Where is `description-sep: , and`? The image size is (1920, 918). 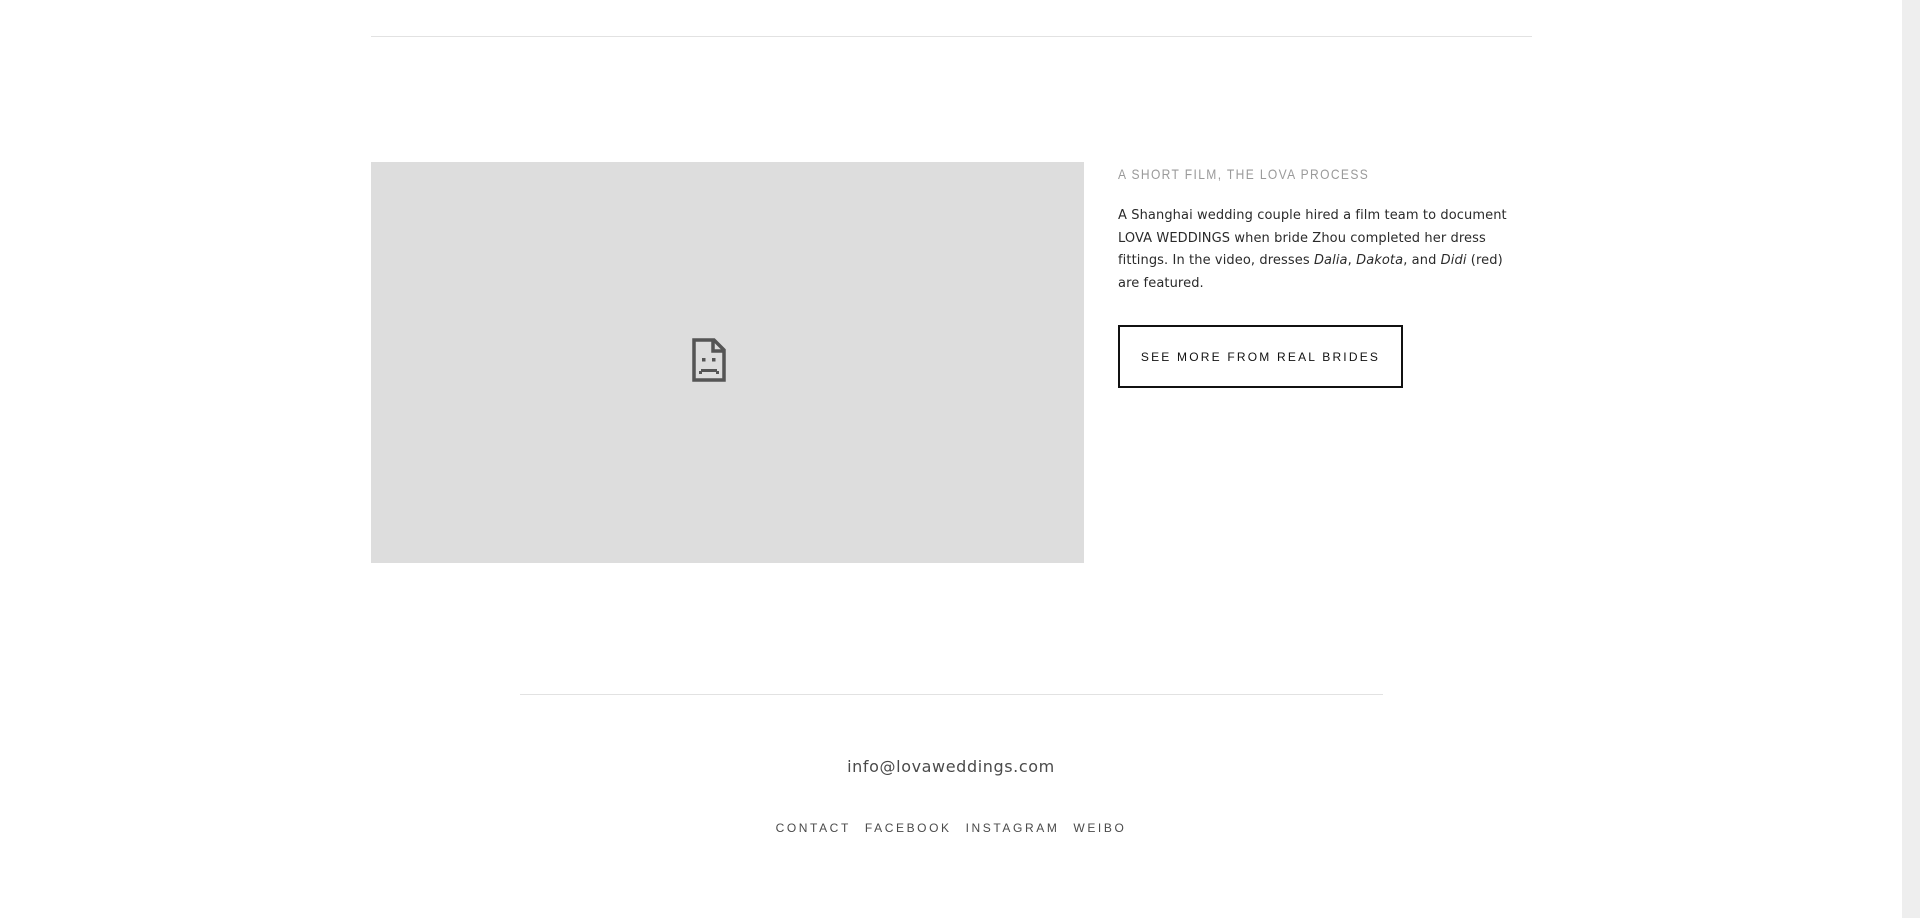
description-sep: , and is located at coordinates (1422, 260).